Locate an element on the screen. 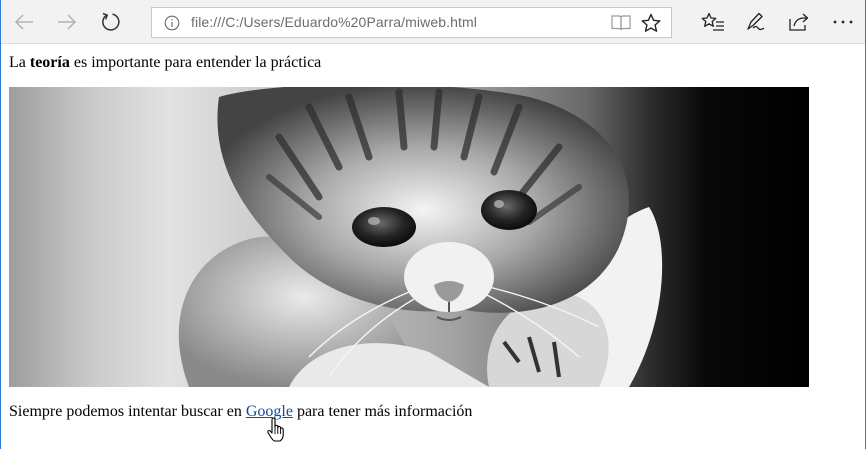  share-button is located at coordinates (799, 22).